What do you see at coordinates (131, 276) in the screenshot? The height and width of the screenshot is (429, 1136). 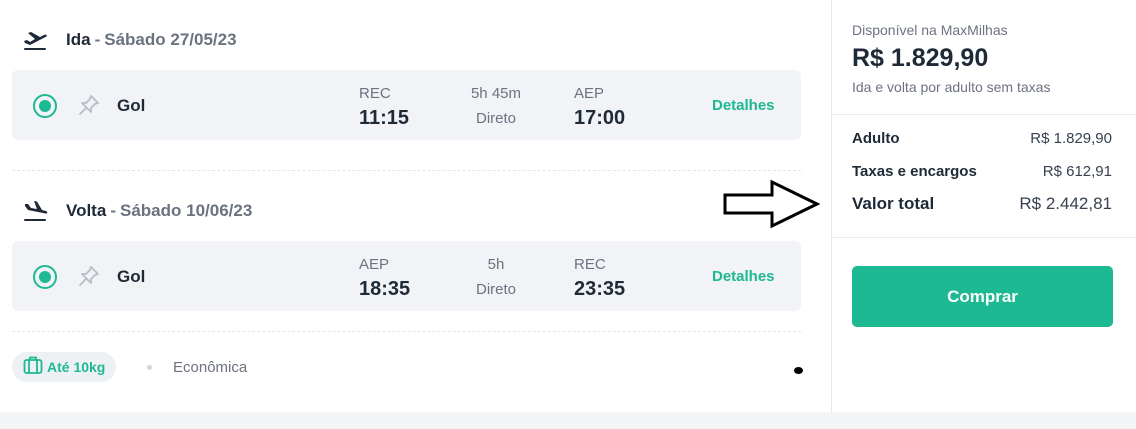 I see `return-airline: Gol` at bounding box center [131, 276].